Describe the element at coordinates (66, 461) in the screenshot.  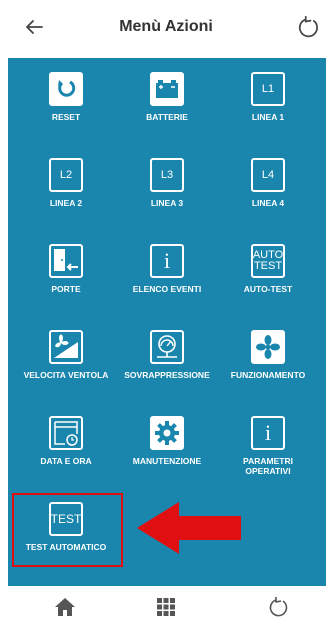
I see `tile-label: DATA E ORA` at that location.